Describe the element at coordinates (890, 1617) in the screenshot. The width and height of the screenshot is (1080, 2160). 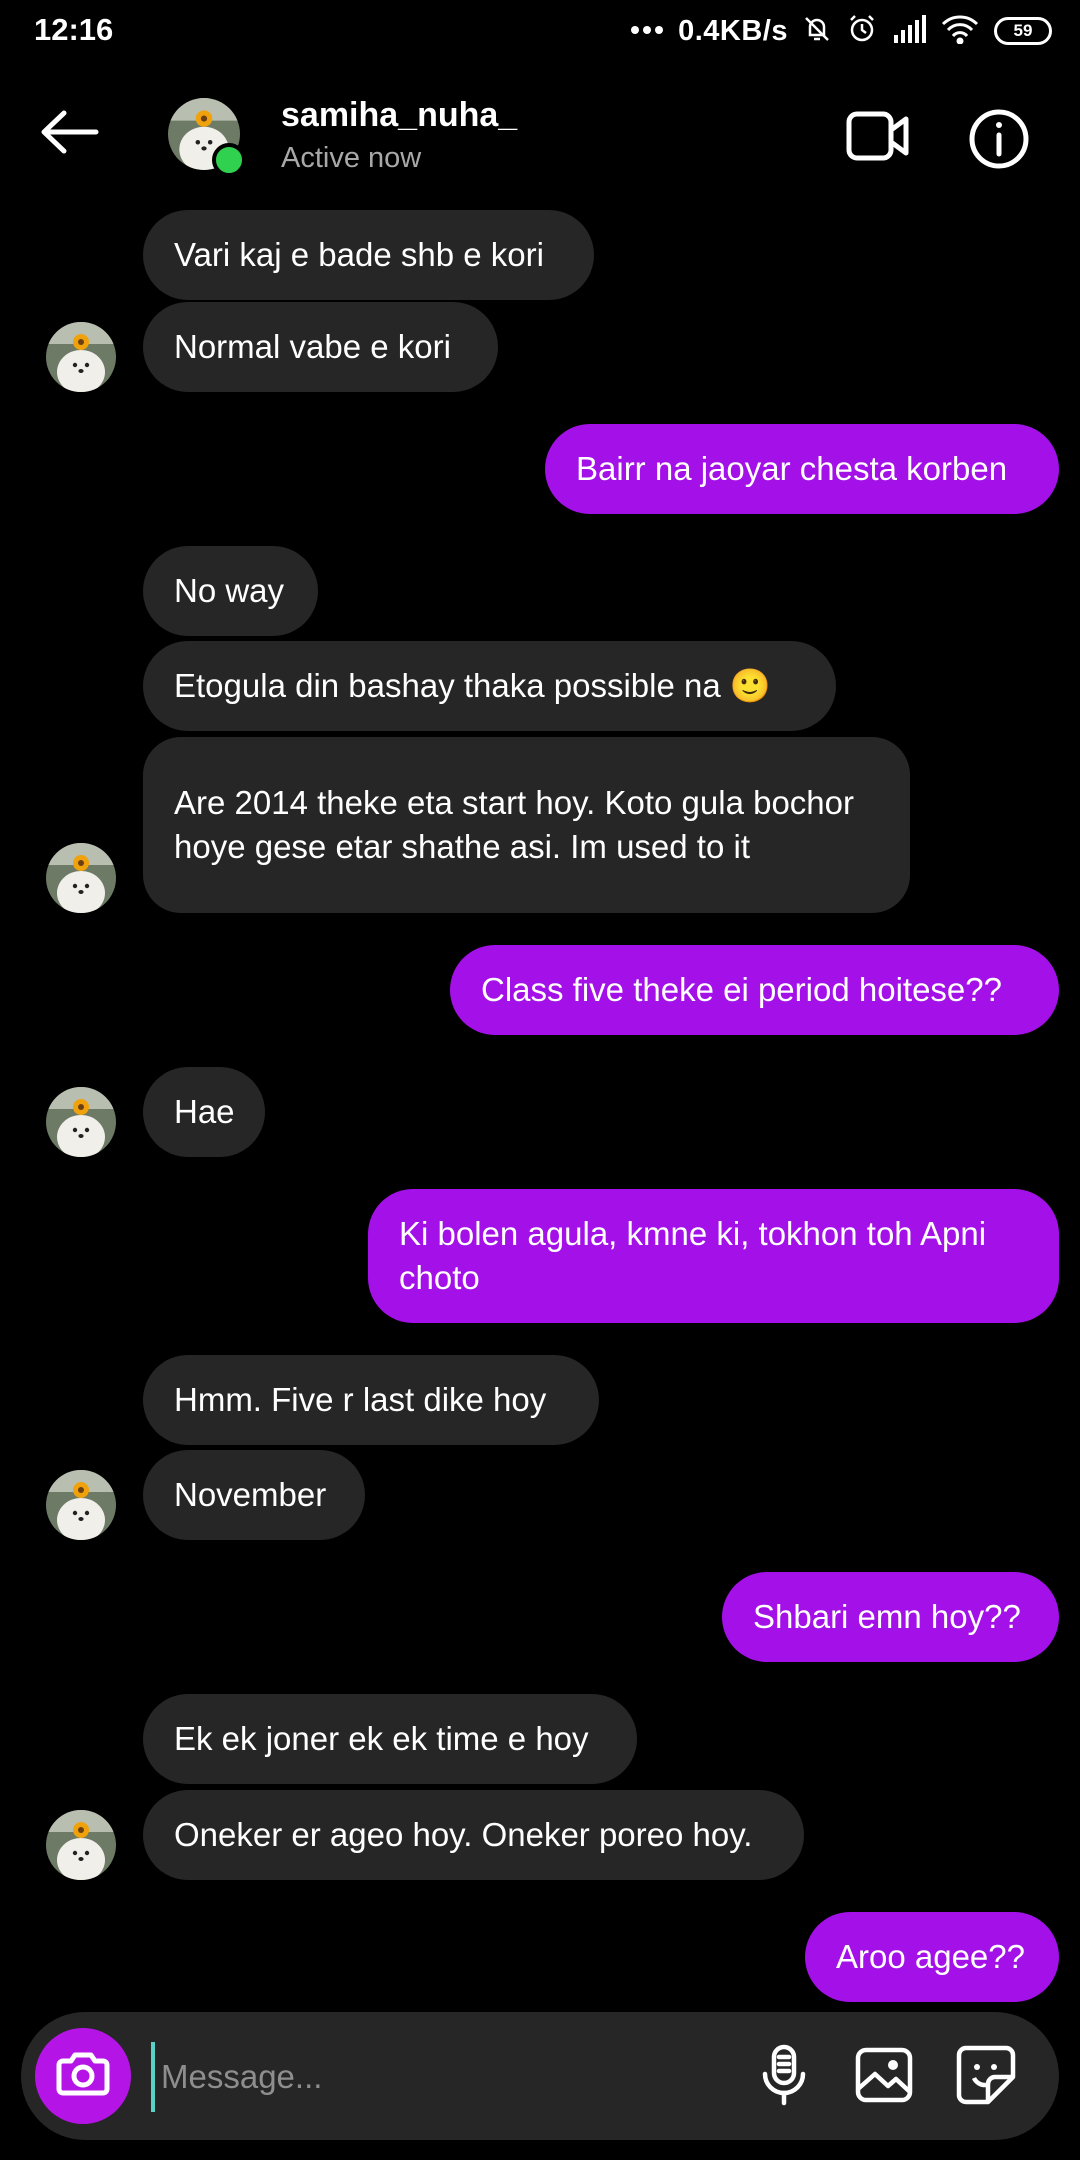
I see `outgoing-message: Shbari emn hoy??` at that location.